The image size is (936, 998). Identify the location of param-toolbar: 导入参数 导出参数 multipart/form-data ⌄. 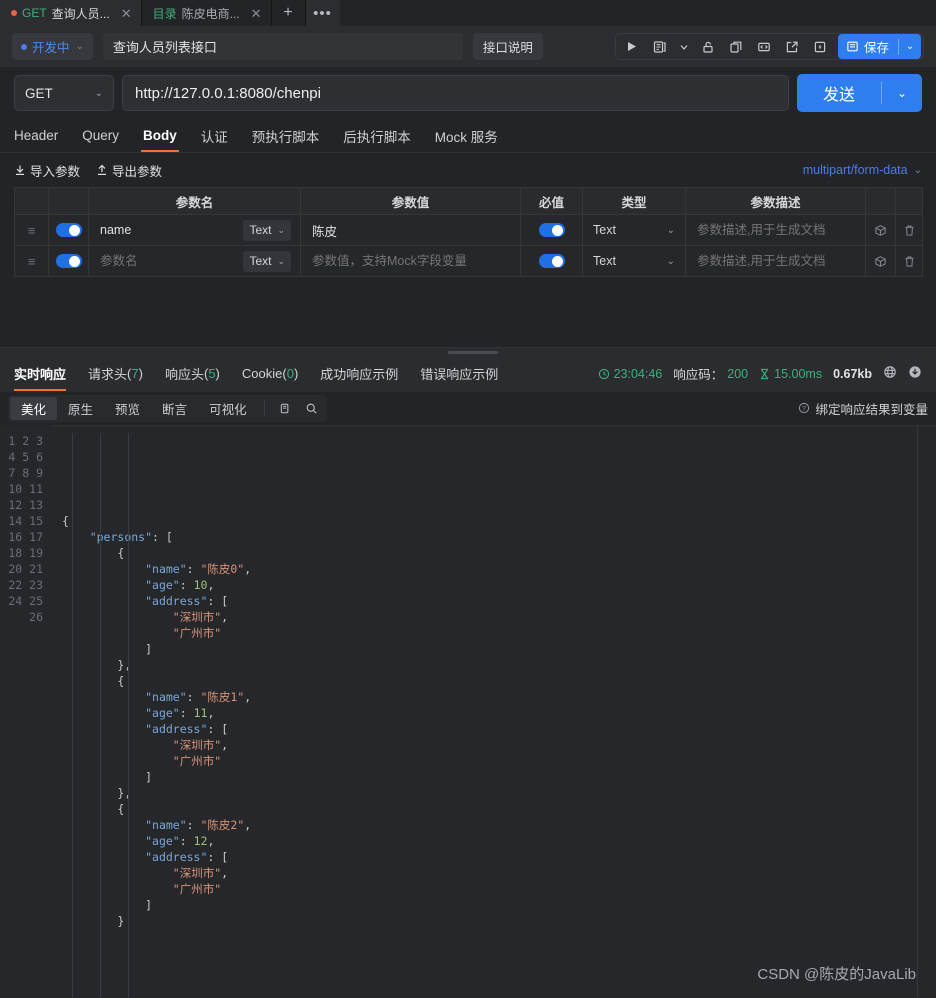
(468, 170).